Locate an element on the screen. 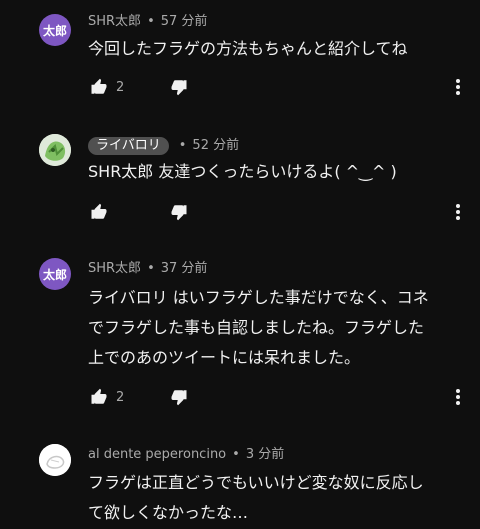 The height and width of the screenshot is (529, 480). comment-meta: ライバロリ • 52 分前 is located at coordinates (163, 146).